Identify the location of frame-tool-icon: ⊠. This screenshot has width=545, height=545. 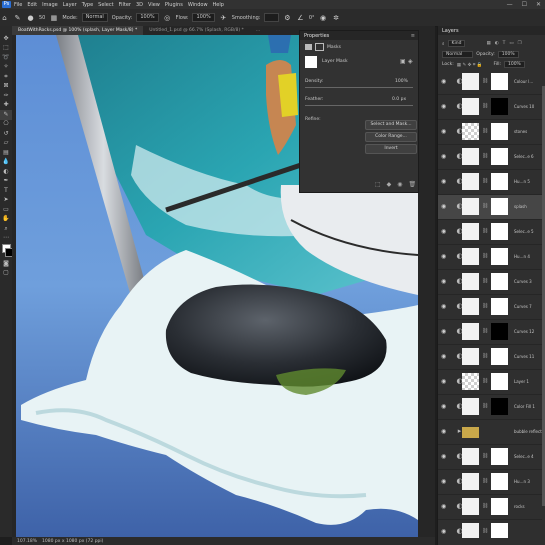
(6, 87).